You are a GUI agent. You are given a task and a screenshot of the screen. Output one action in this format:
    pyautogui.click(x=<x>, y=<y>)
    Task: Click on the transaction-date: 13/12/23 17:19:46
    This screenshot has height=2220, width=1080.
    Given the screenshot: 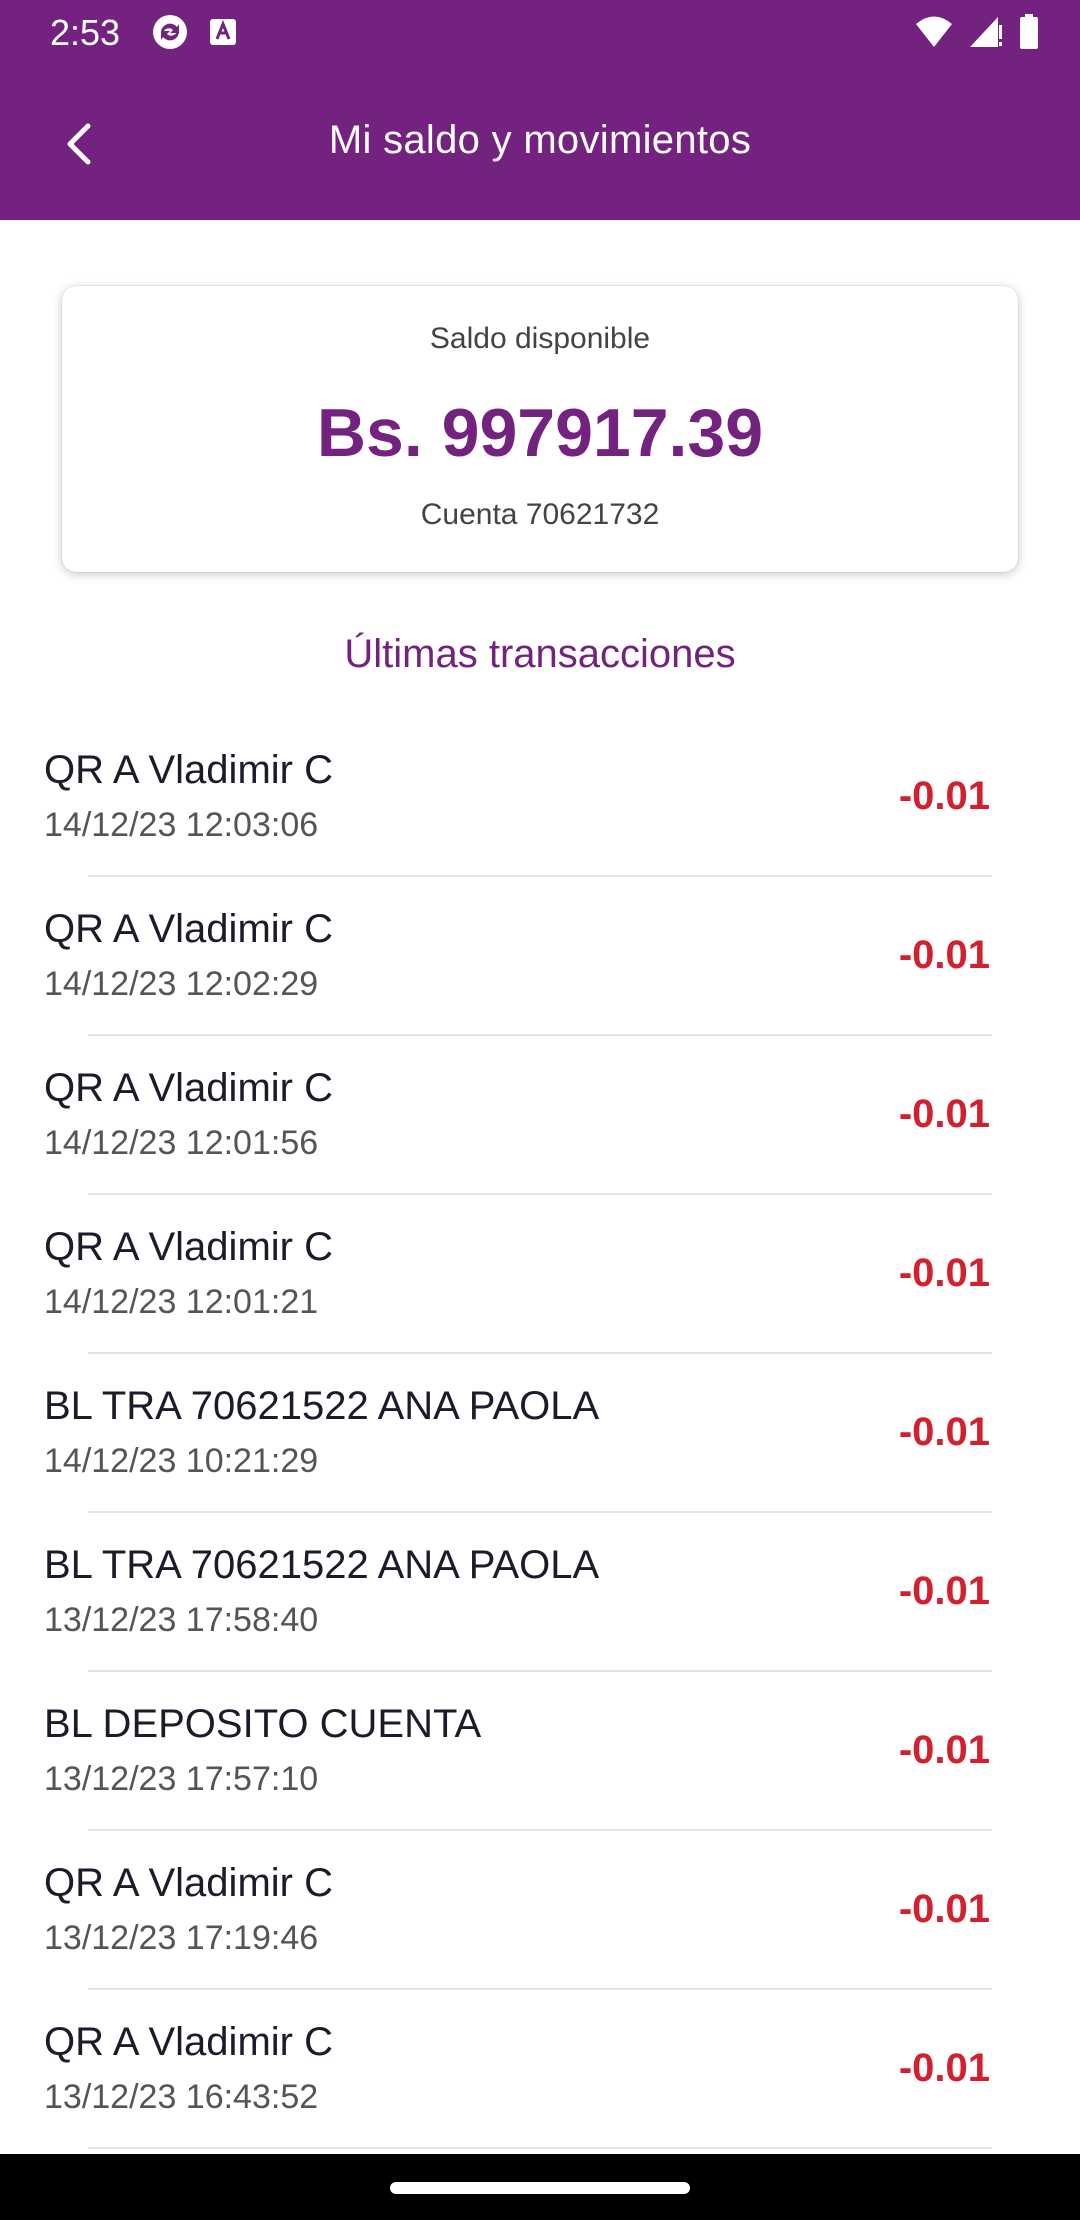 What is the action you would take?
    pyautogui.click(x=181, y=1938)
    